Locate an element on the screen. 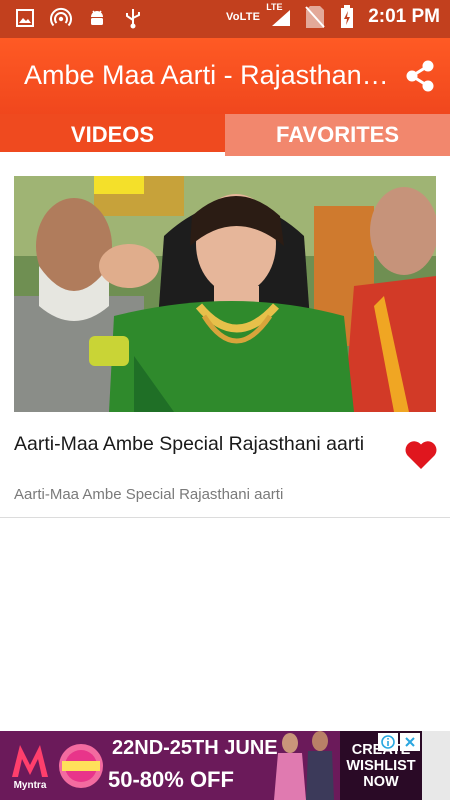 This screenshot has width=450, height=800. tab-videos: VIDEOS is located at coordinates (112, 135).